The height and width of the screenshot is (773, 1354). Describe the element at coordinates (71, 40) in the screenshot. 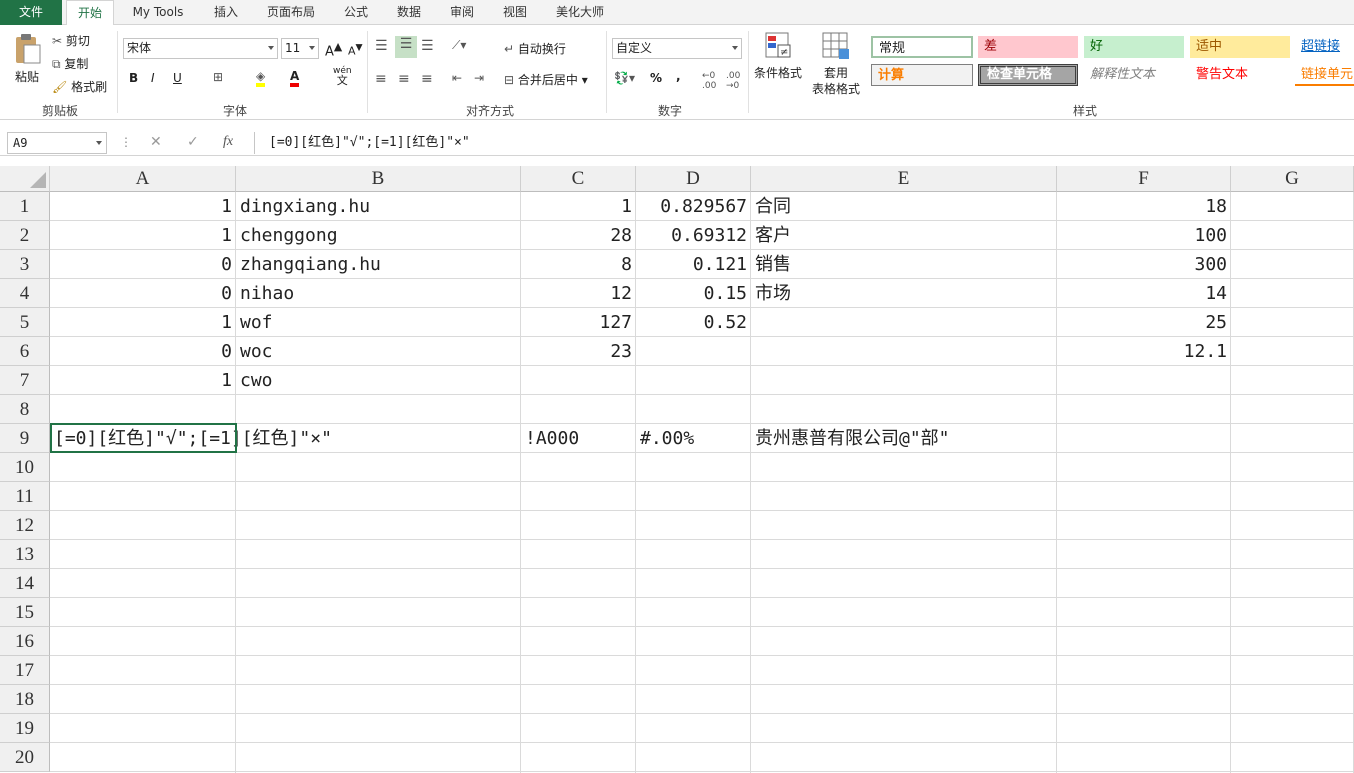

I see `cut-button: ✂ 剪切` at that location.